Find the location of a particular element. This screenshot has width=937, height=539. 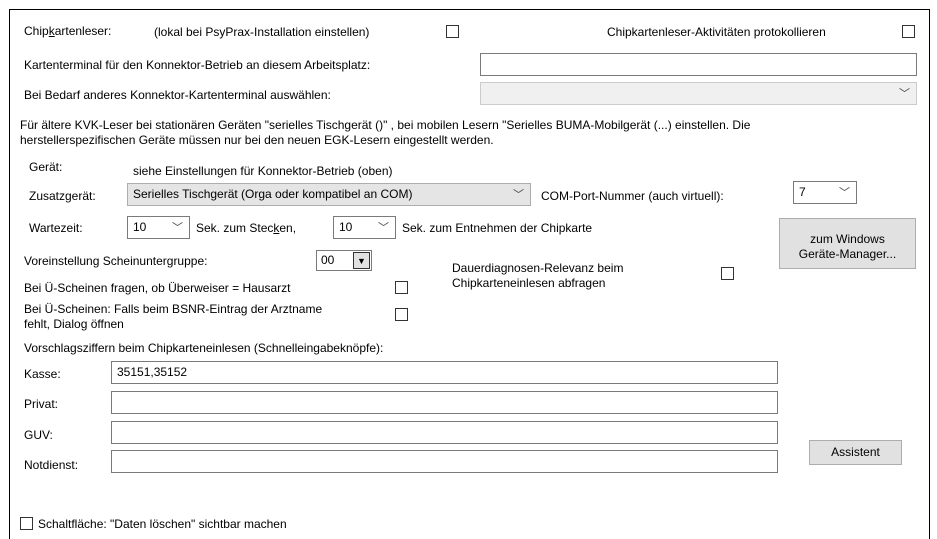

guv-label: GUV: is located at coordinates (38, 435).